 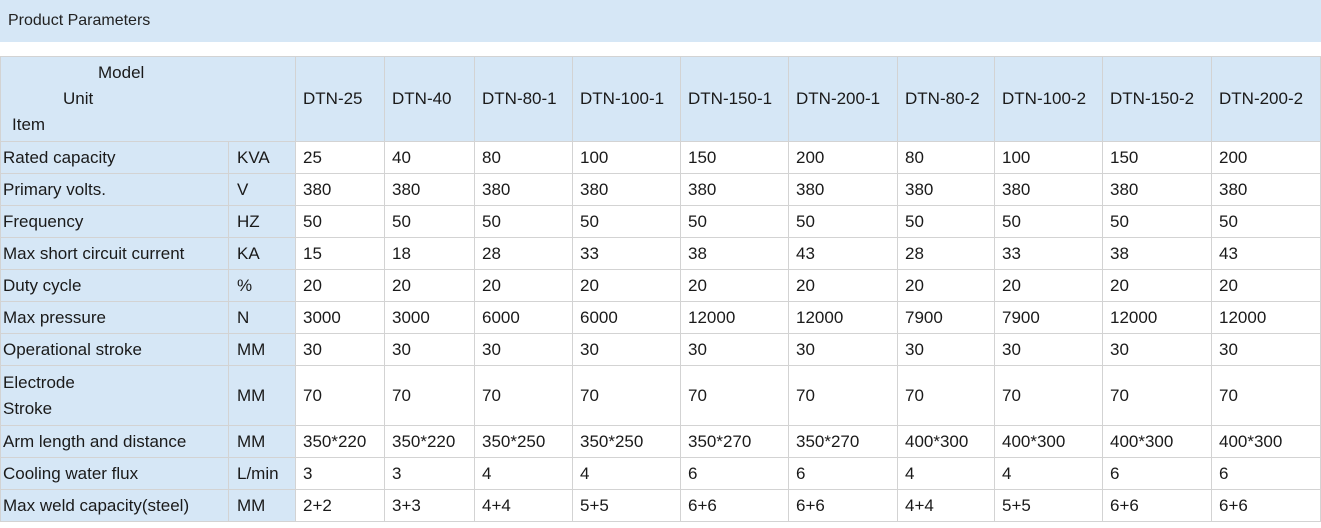 What do you see at coordinates (523, 157) in the screenshot?
I see `table-cell: 80` at bounding box center [523, 157].